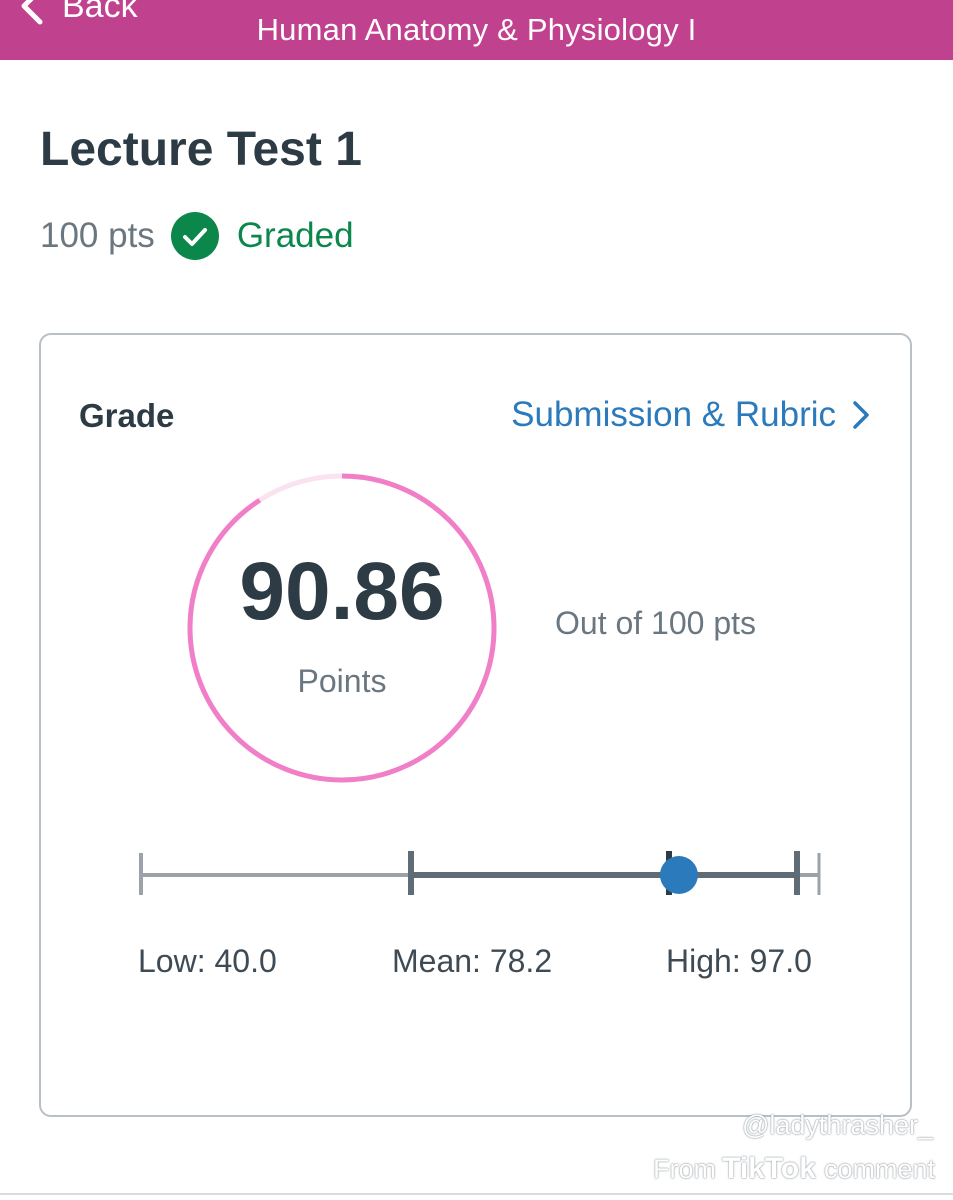  Describe the element at coordinates (673, 414) in the screenshot. I see `submission-rubric-label: Submission & Rubric` at that location.